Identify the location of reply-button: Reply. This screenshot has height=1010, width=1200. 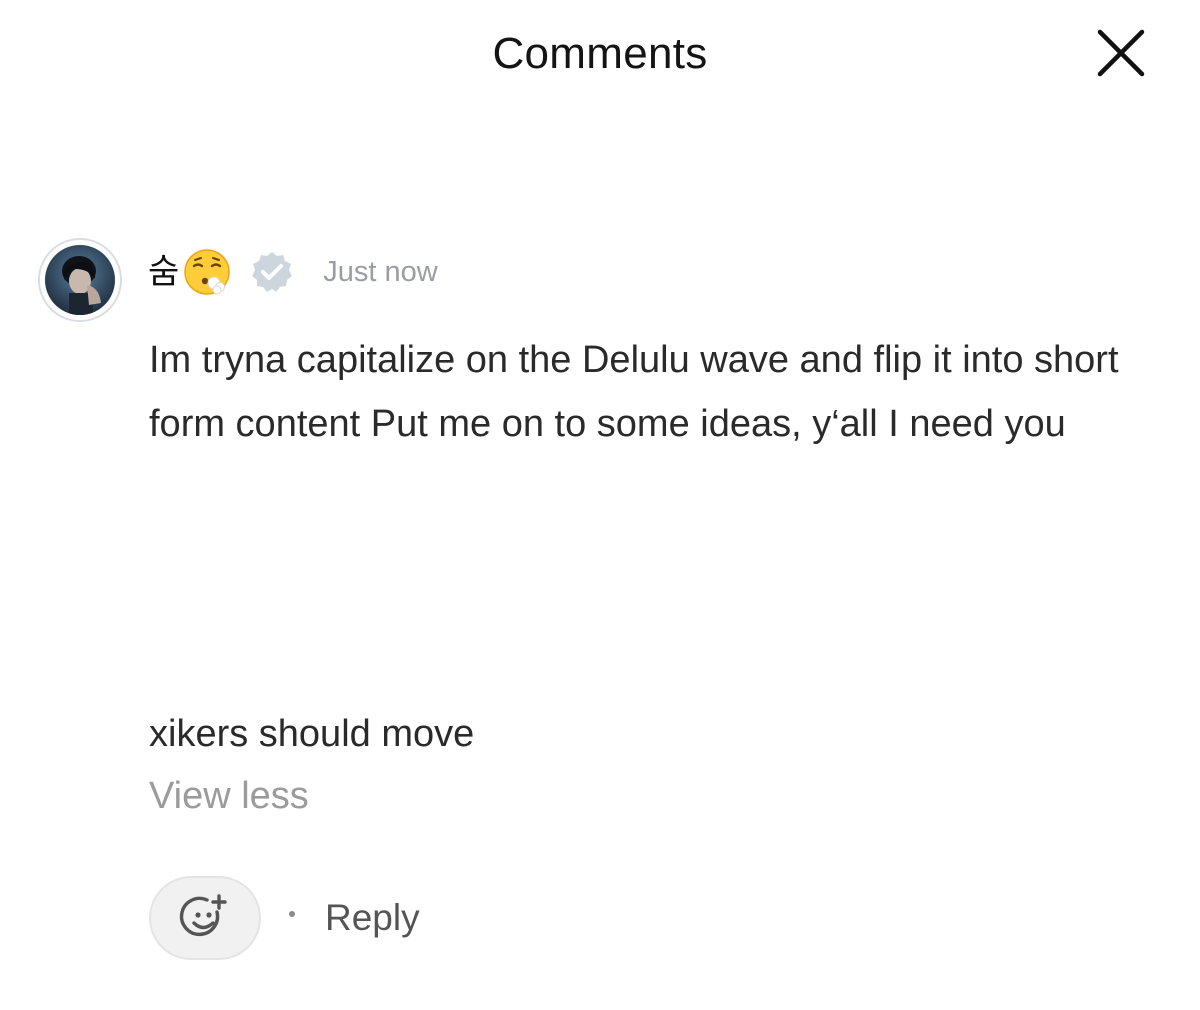
(372, 918).